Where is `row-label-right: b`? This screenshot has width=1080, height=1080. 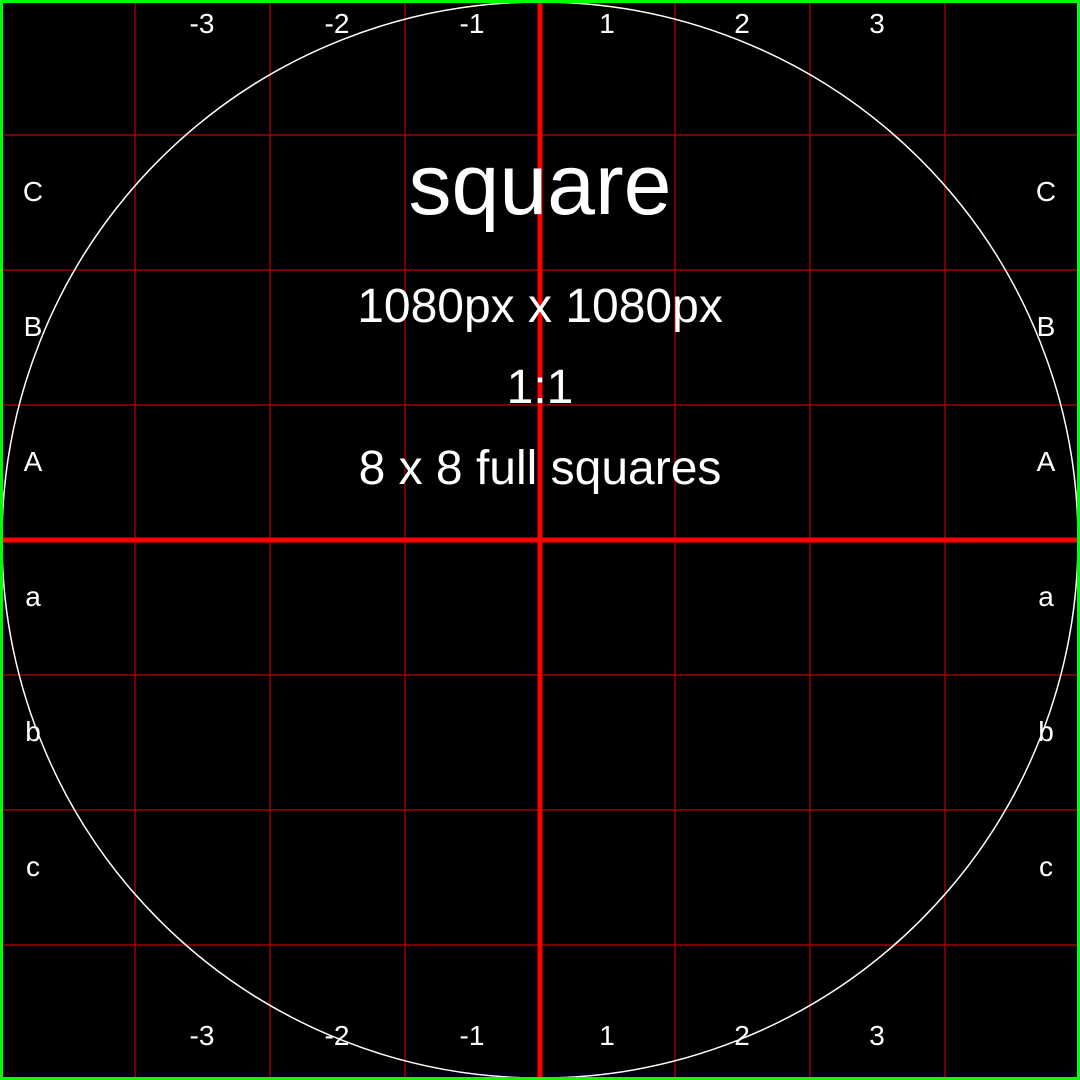 row-label-right: b is located at coordinates (1046, 731).